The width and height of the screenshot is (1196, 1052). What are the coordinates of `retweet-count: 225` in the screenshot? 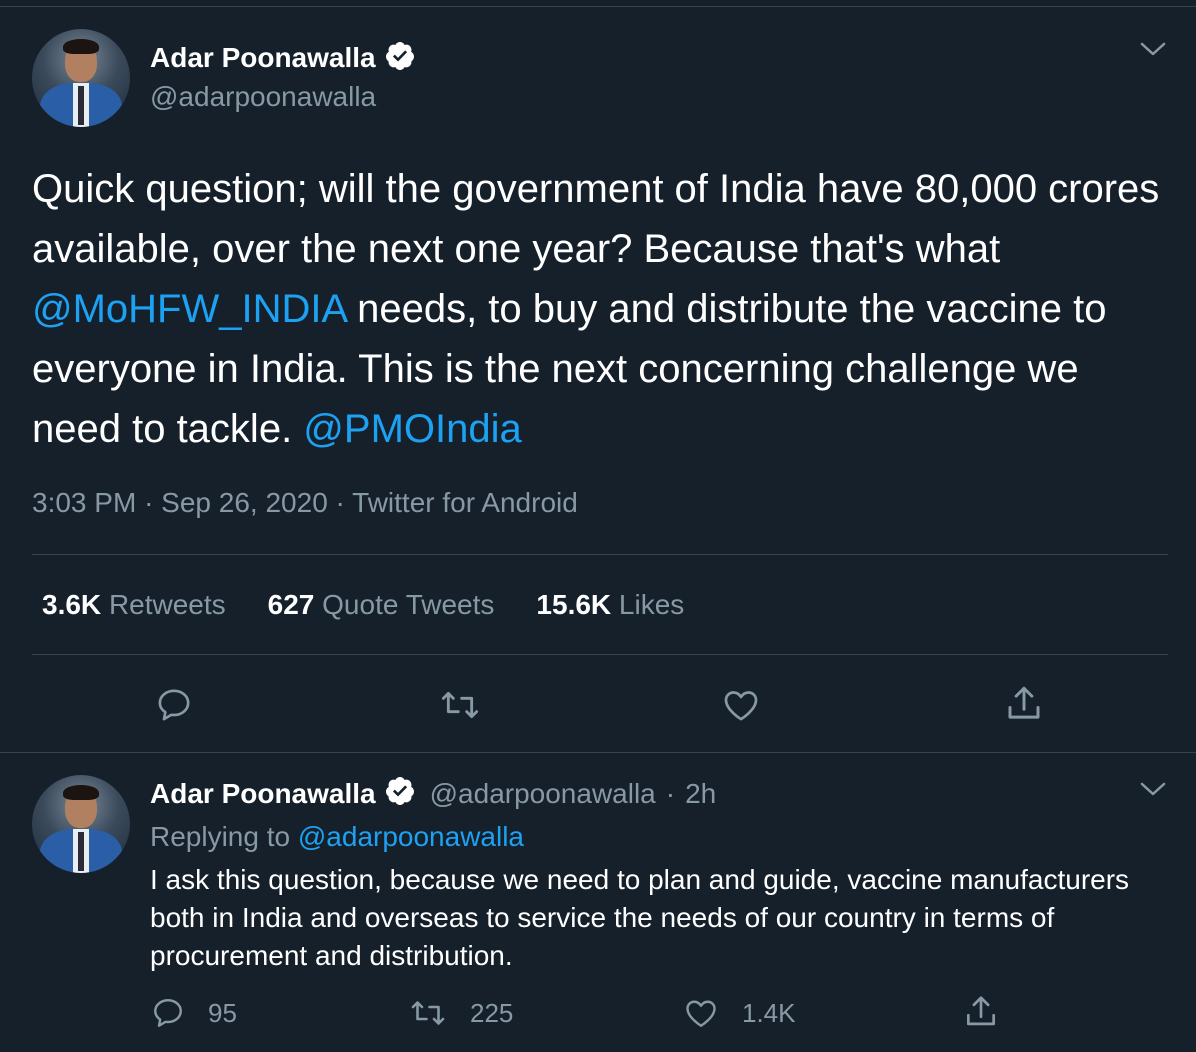 It's located at (492, 1012).